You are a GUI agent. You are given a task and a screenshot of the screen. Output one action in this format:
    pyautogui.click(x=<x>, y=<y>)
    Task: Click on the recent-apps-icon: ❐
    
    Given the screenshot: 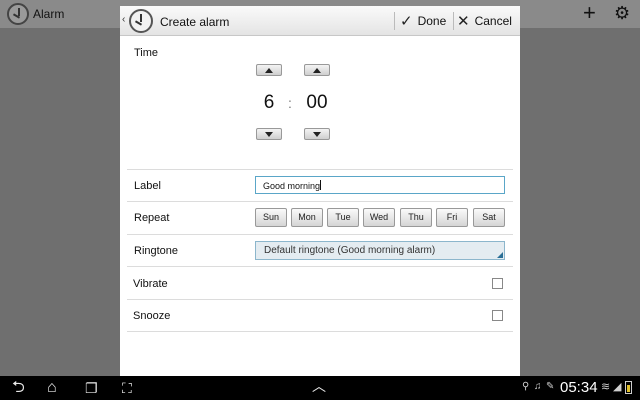 What is the action you would take?
    pyautogui.click(x=91, y=388)
    